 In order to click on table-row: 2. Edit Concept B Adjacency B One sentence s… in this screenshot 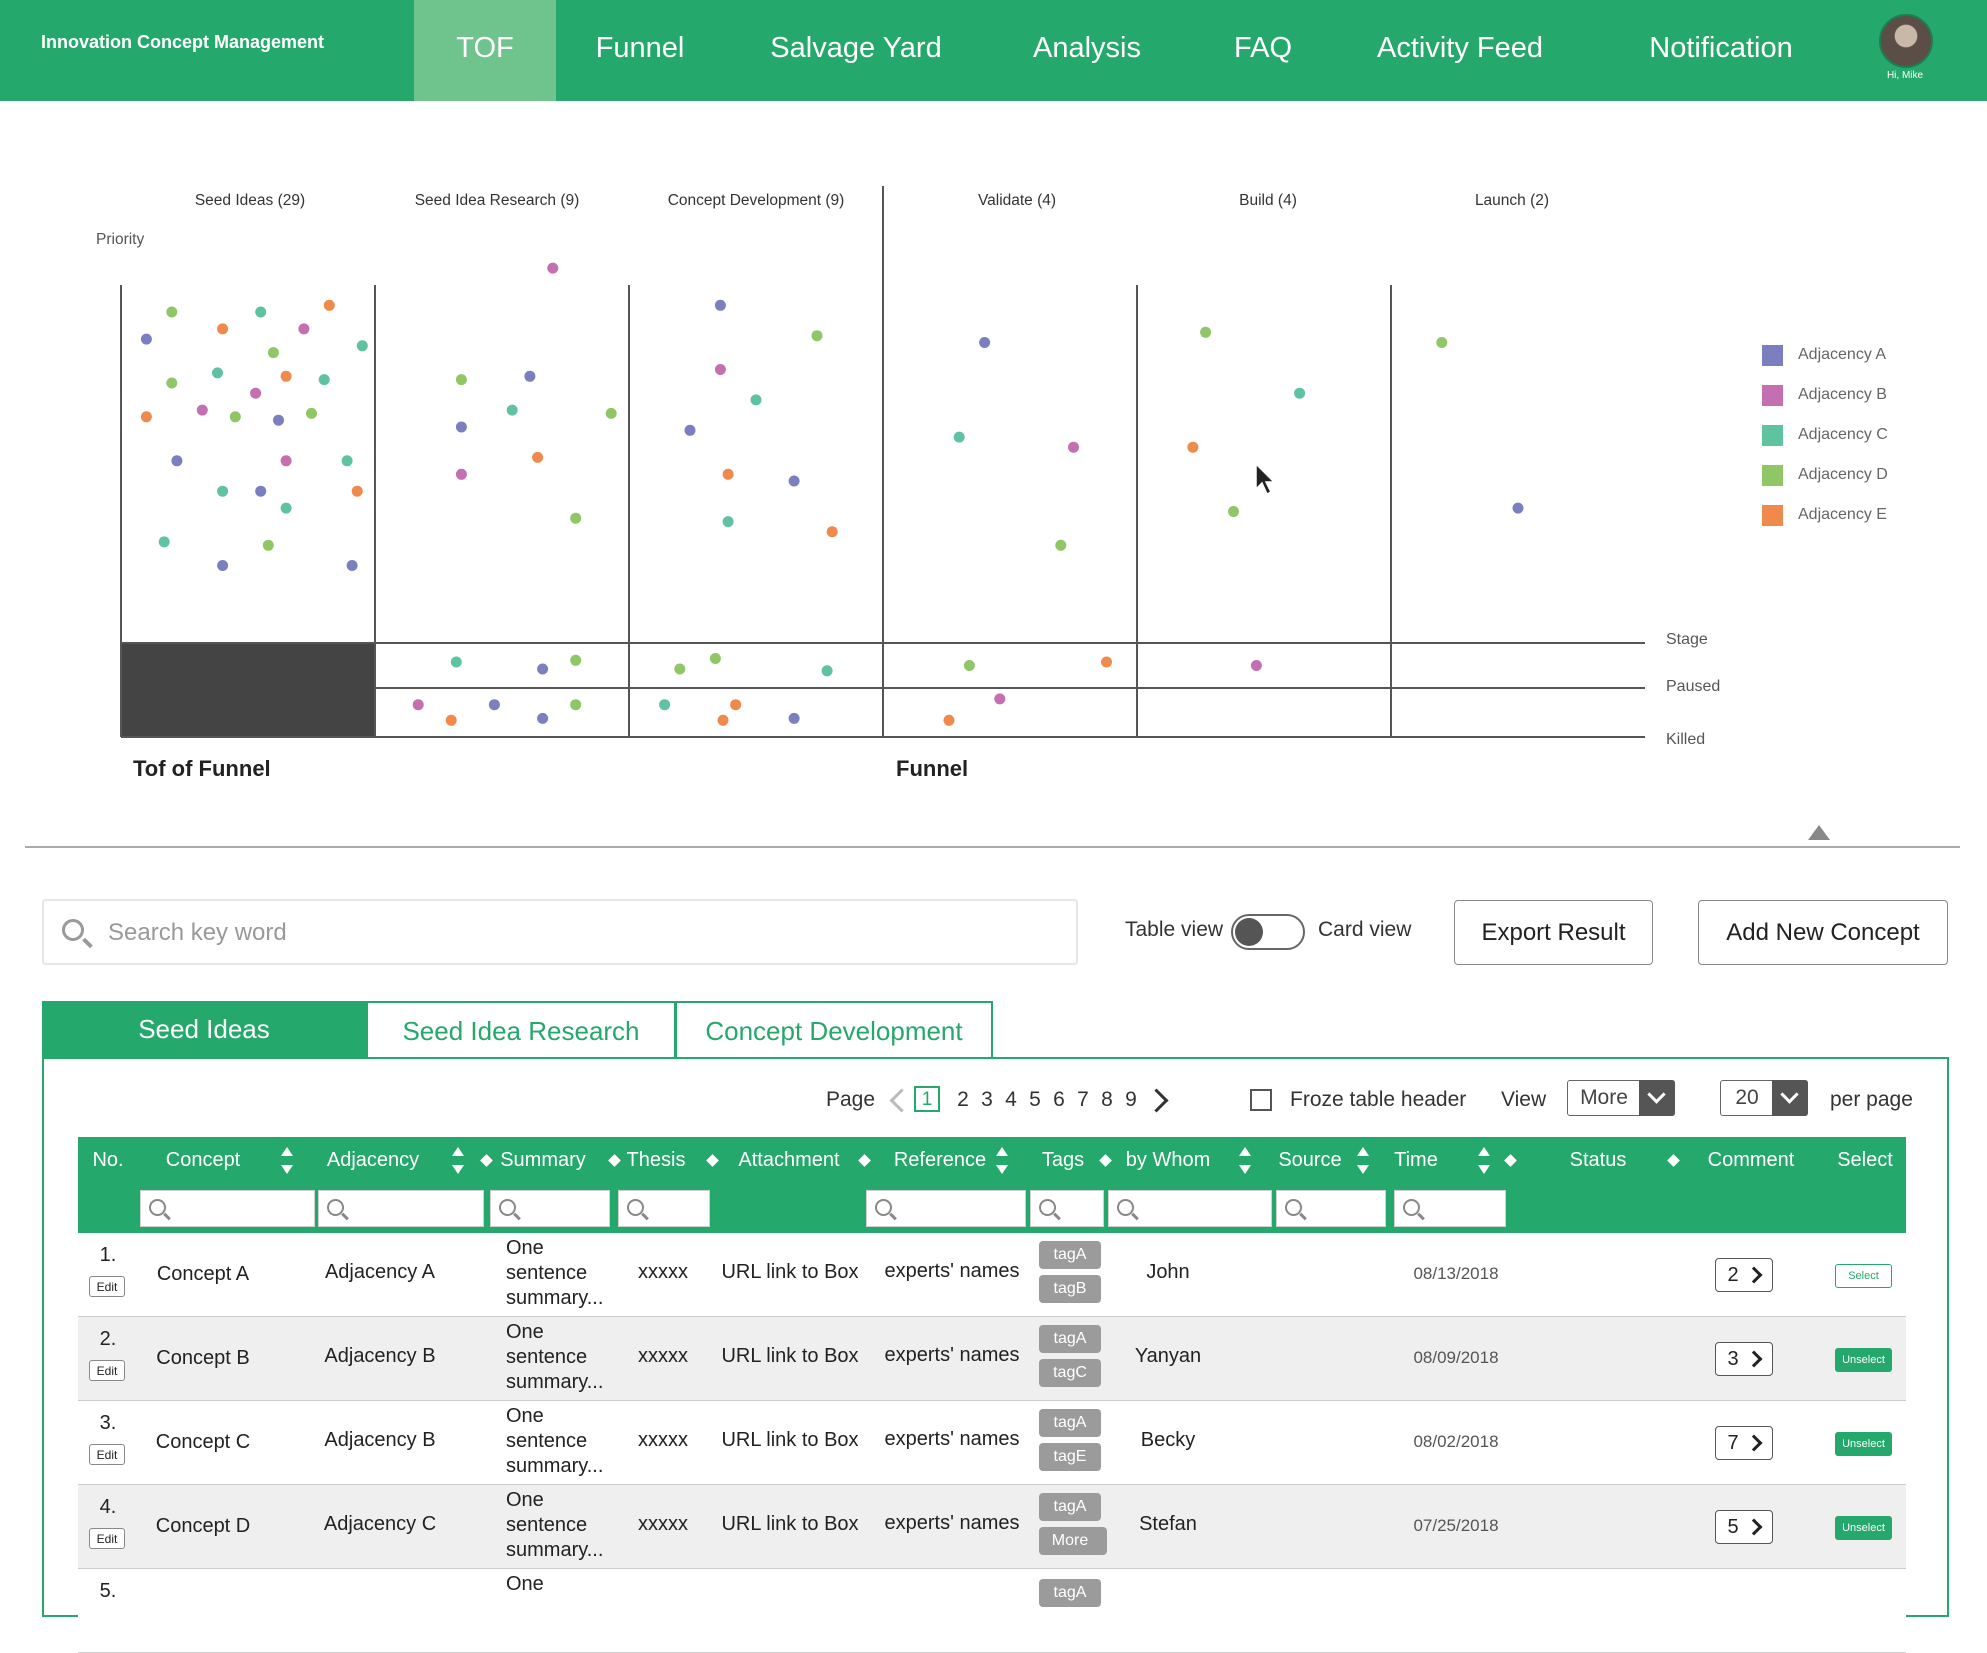, I will do `click(992, 1359)`.